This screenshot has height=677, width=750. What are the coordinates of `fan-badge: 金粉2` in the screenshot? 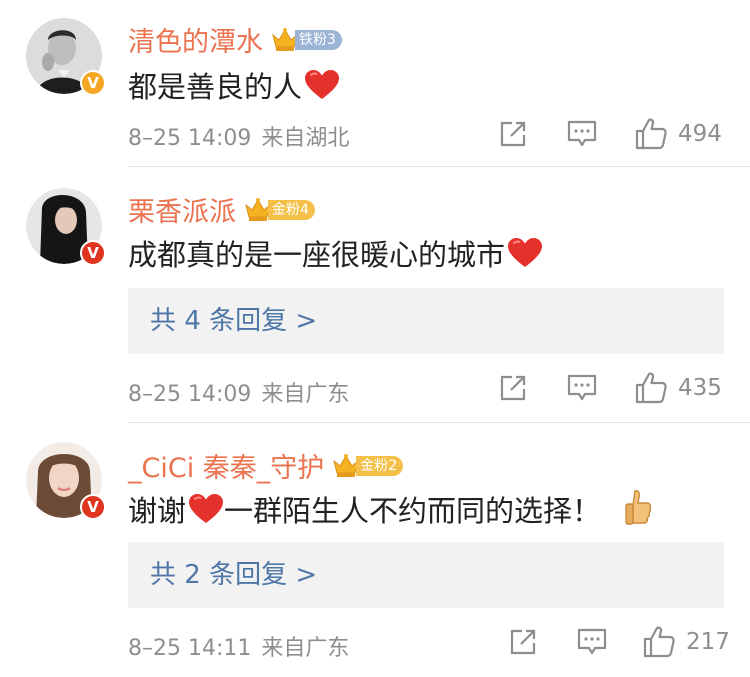 It's located at (368, 466).